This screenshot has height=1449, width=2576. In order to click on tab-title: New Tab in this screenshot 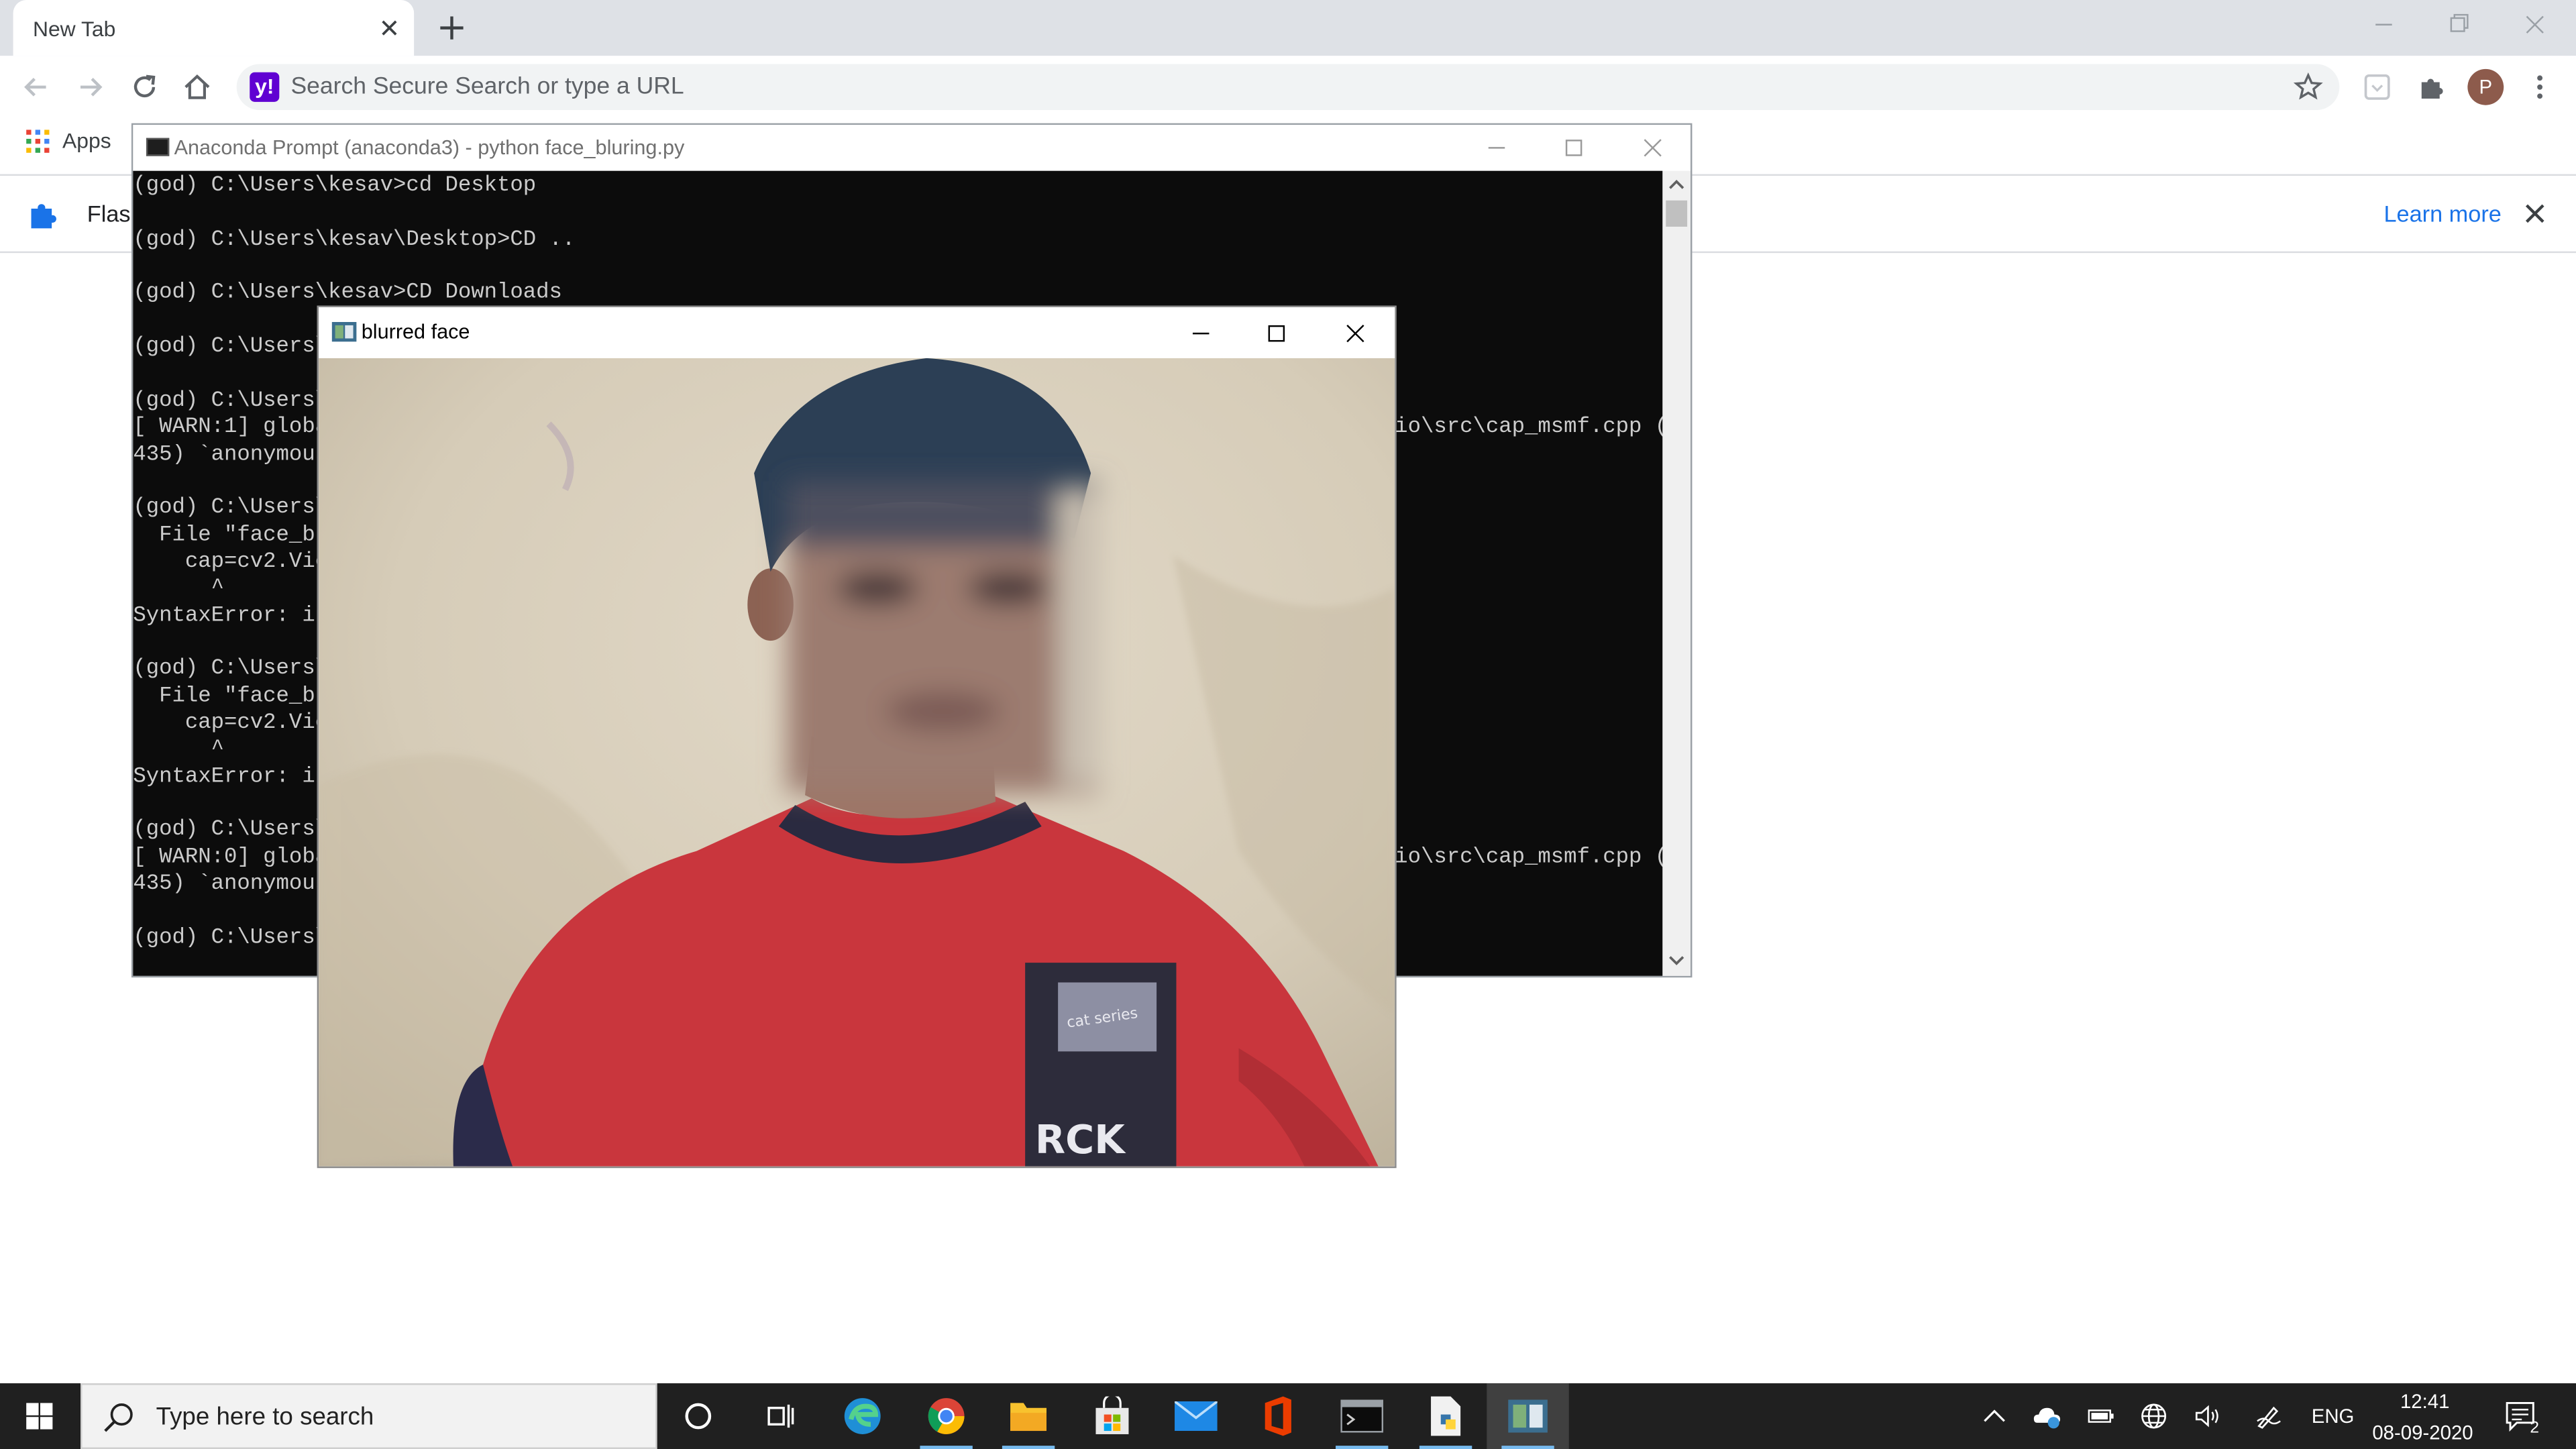, I will do `click(74, 29)`.